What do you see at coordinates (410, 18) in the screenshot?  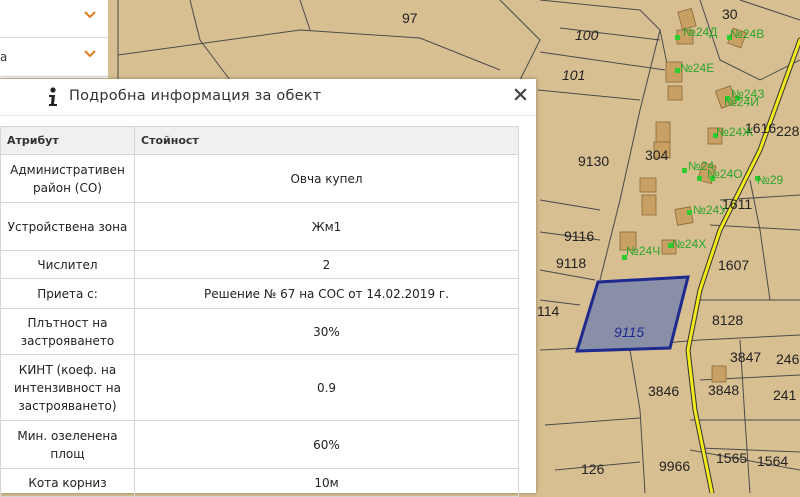 I see `parcel-label: 97` at bounding box center [410, 18].